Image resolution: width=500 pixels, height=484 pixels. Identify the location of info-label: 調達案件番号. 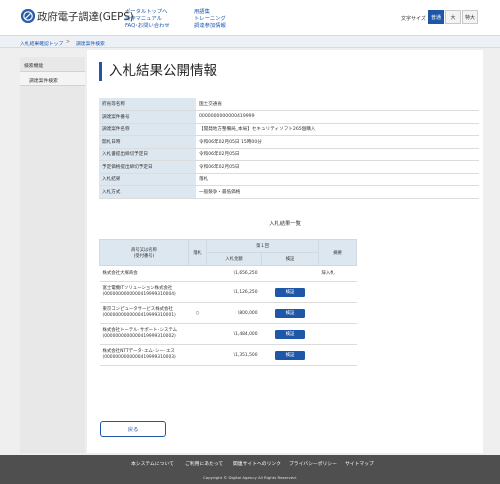
(147, 117).